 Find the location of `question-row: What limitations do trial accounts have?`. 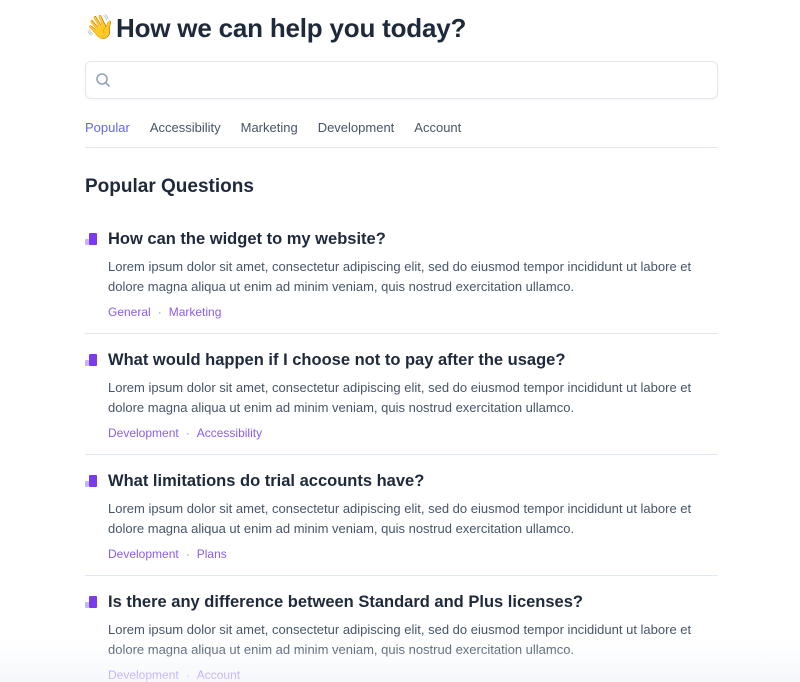

question-row: What limitations do trial accounts have? is located at coordinates (401, 481).